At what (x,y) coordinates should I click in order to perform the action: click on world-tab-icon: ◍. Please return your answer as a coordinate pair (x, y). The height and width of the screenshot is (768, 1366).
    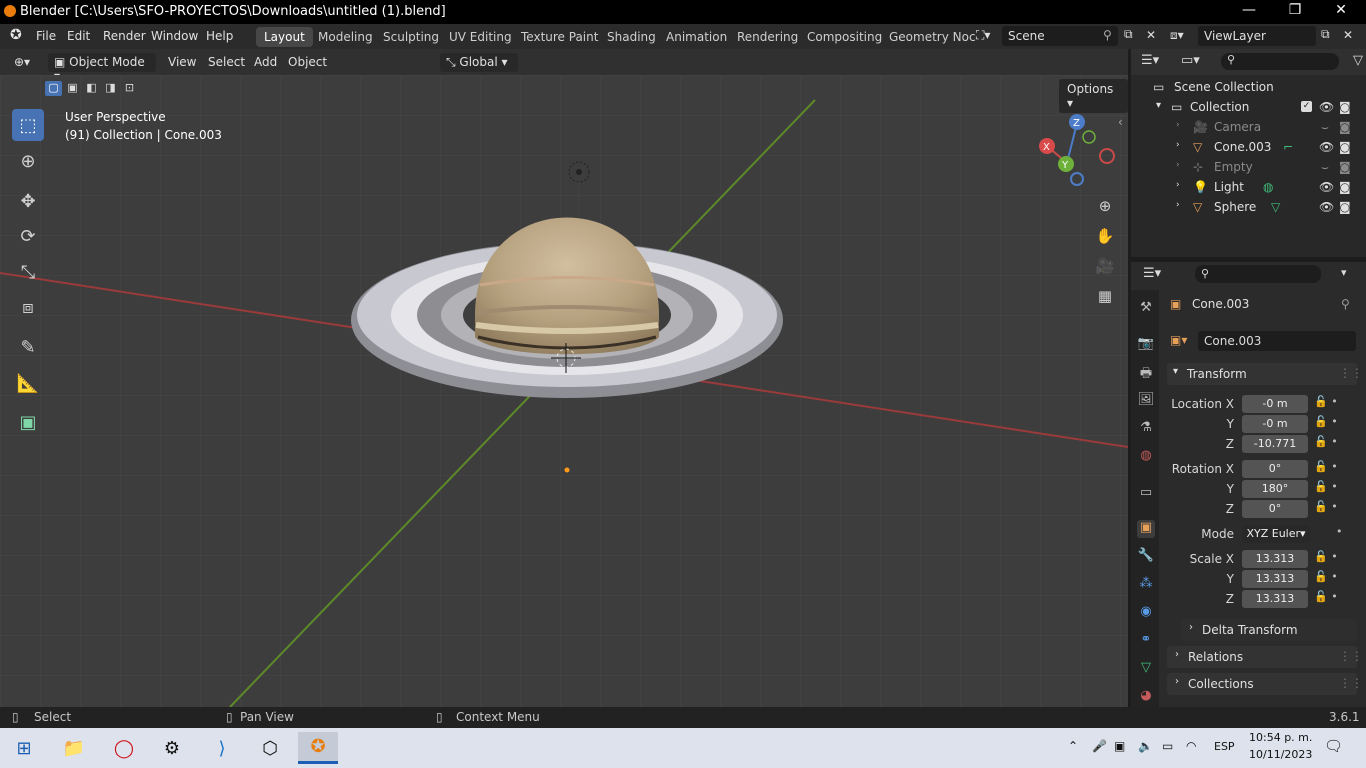
    Looking at the image, I should click on (1146, 457).